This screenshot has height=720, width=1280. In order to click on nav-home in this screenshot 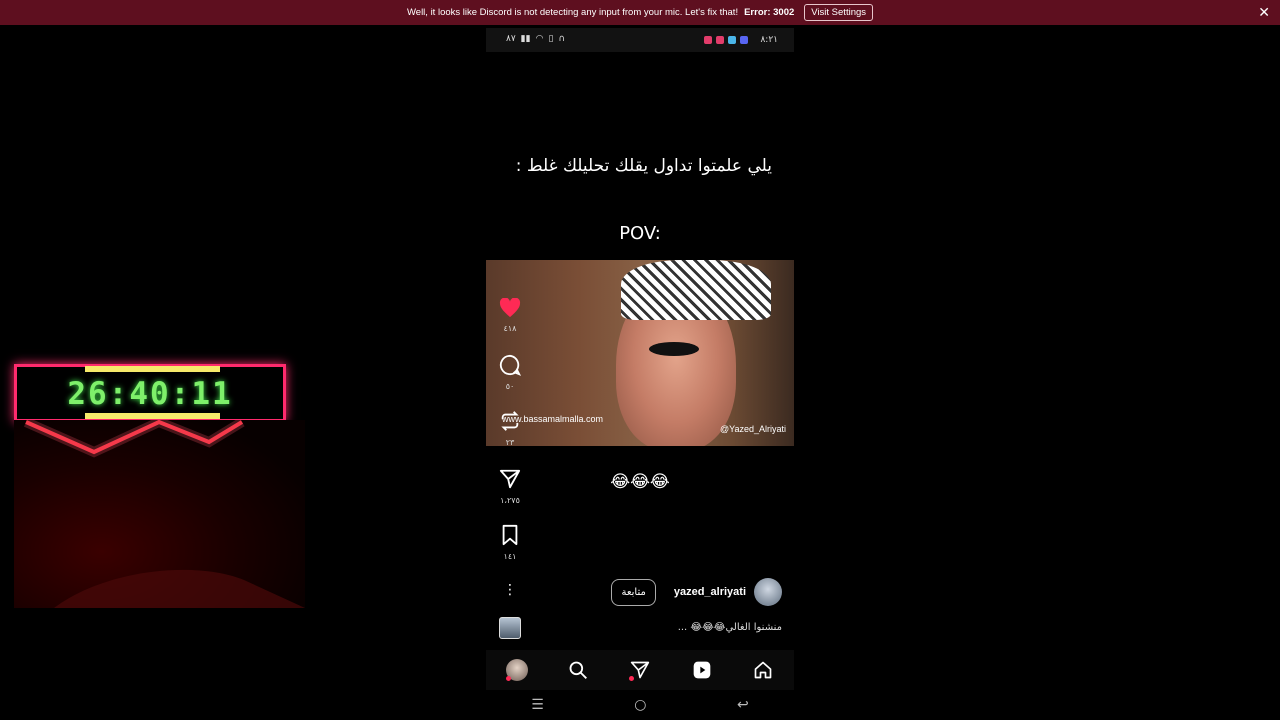, I will do `click(763, 670)`.